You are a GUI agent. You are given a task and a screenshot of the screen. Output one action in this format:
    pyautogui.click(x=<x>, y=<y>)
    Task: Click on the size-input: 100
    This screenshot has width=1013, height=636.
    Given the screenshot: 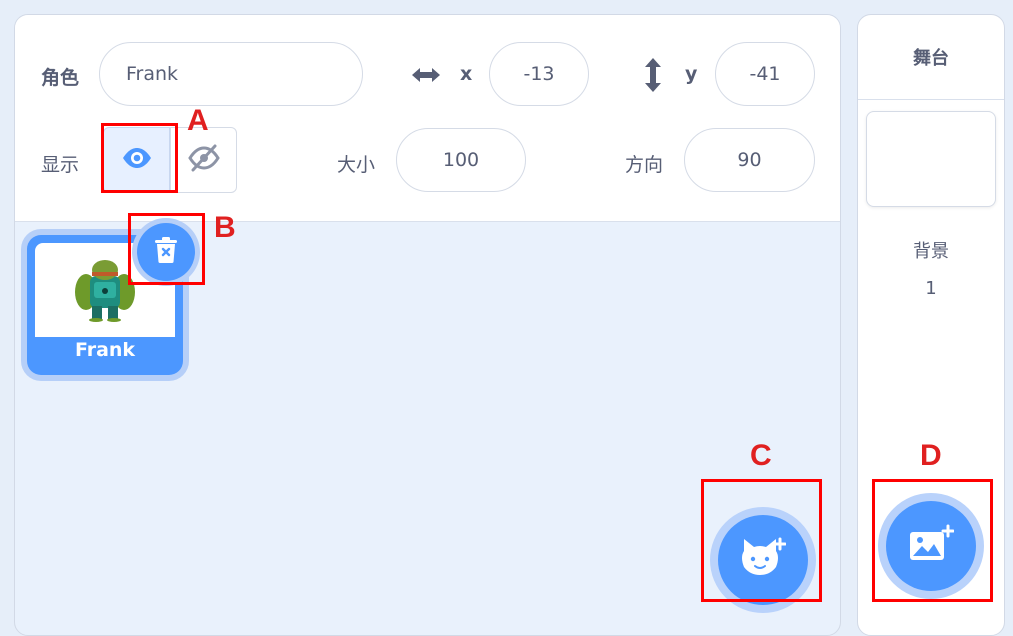 What is the action you would take?
    pyautogui.click(x=461, y=160)
    